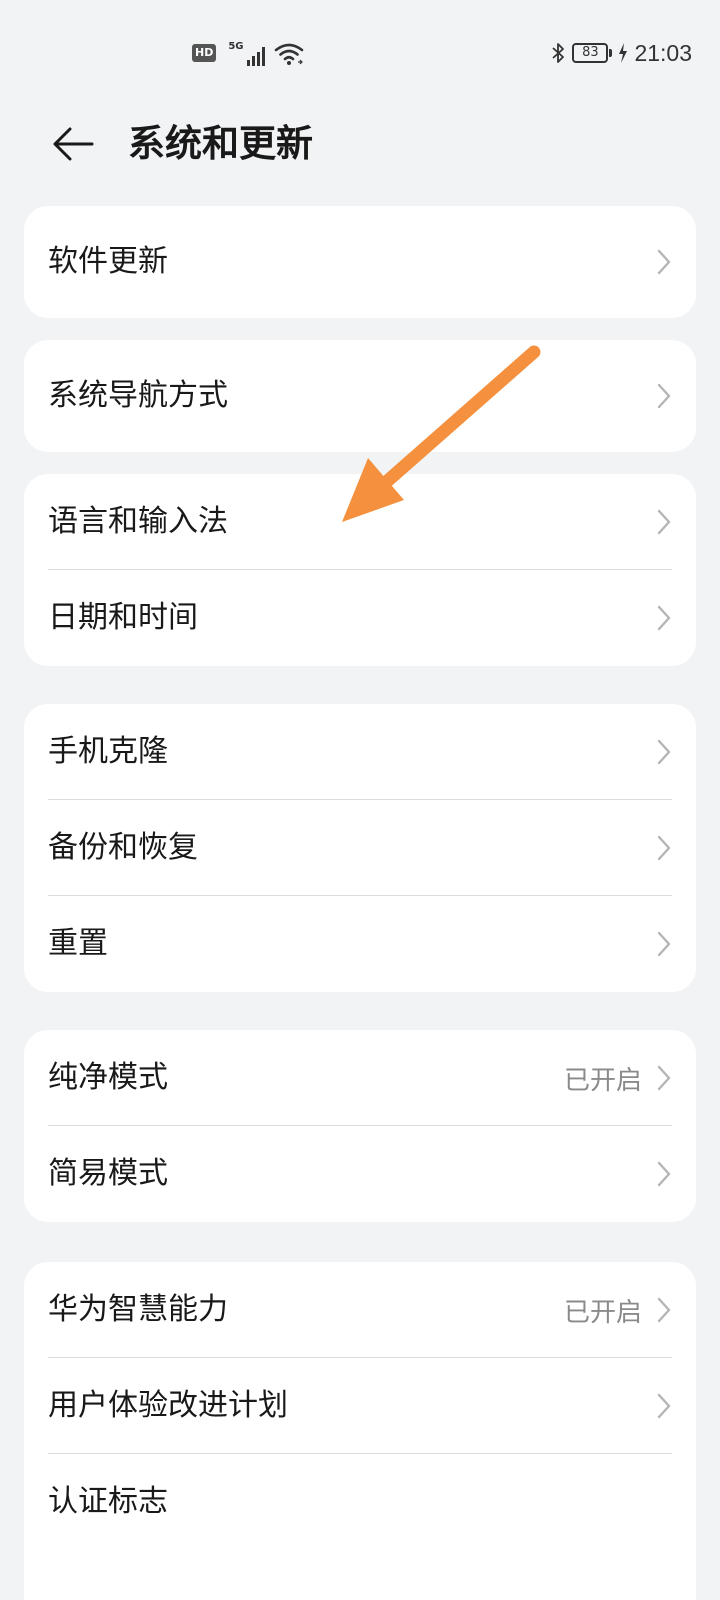  What do you see at coordinates (108, 261) in the screenshot?
I see `row-label: 软件更新` at bounding box center [108, 261].